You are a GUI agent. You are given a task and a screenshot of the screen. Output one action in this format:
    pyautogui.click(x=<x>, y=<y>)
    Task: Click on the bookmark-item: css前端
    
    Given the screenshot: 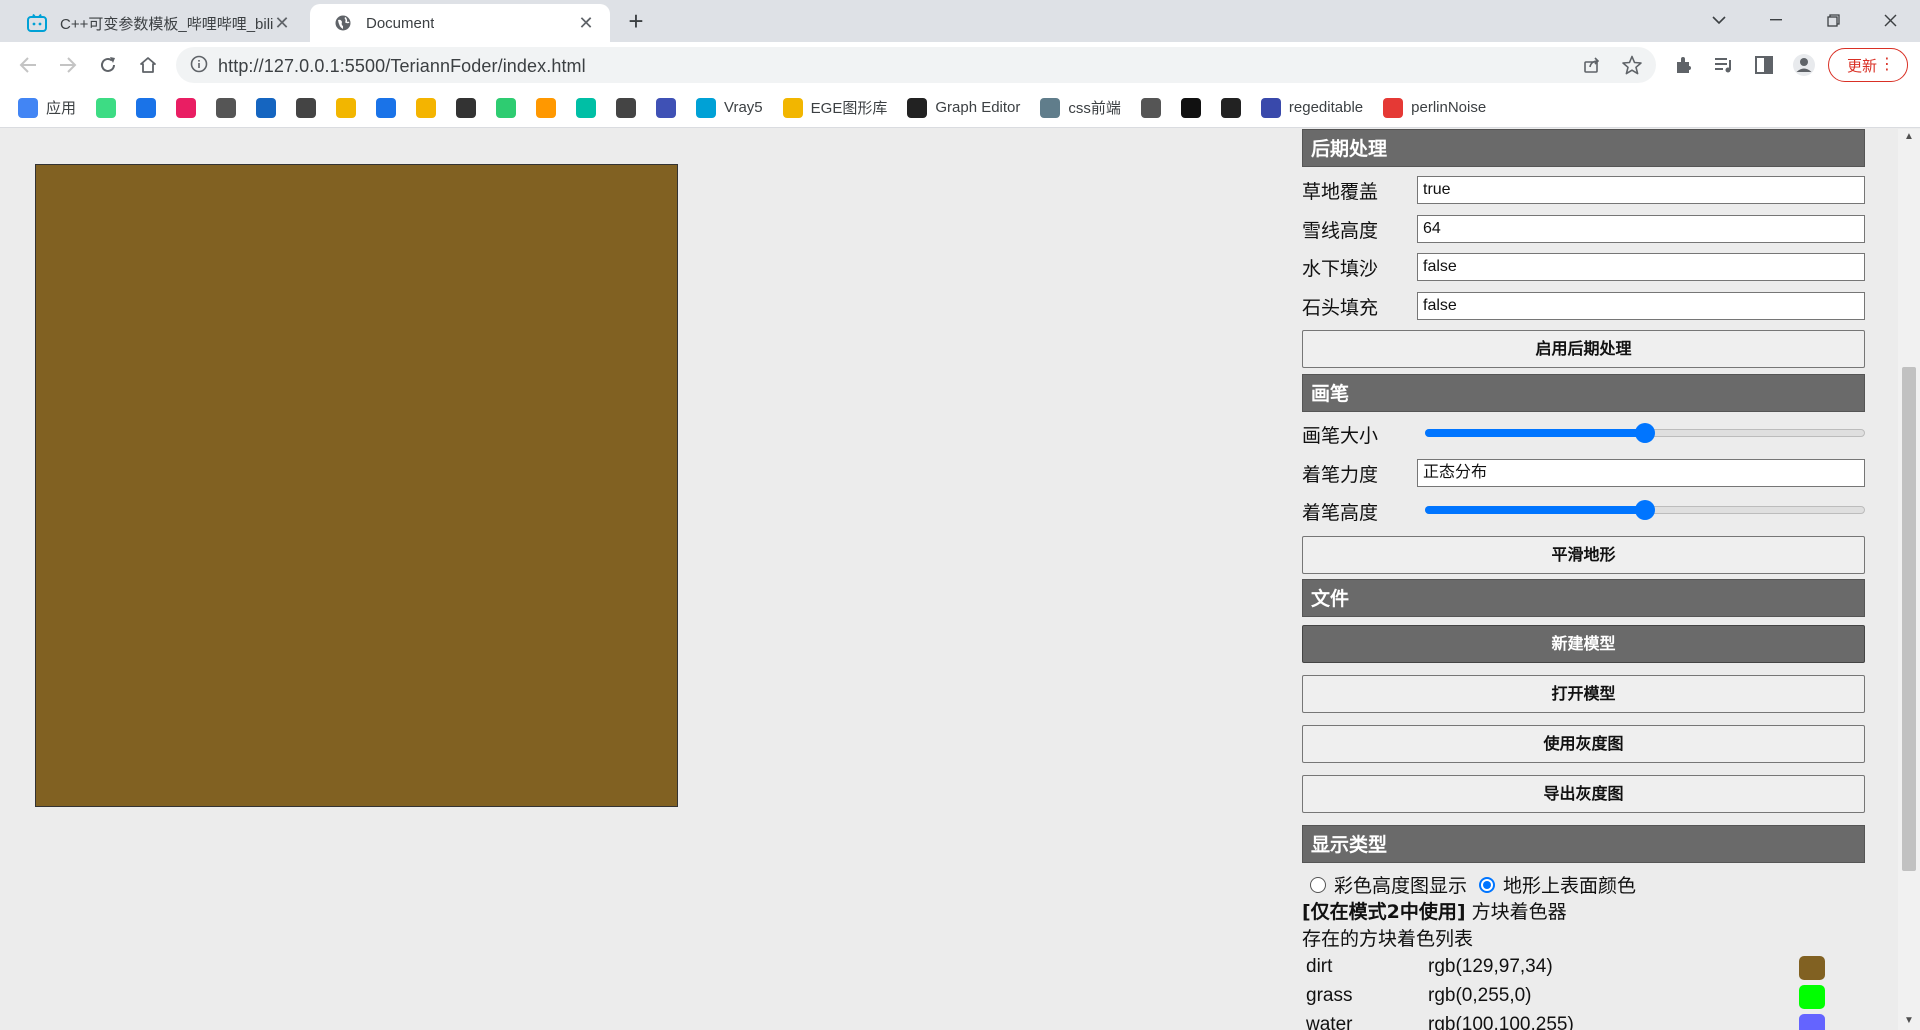 What is the action you would take?
    pyautogui.click(x=1080, y=107)
    